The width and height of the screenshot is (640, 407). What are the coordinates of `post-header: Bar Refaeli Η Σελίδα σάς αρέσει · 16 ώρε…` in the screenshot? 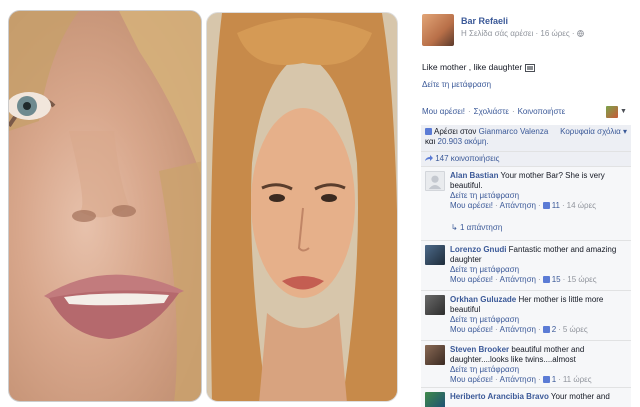 It's located at (528, 32).